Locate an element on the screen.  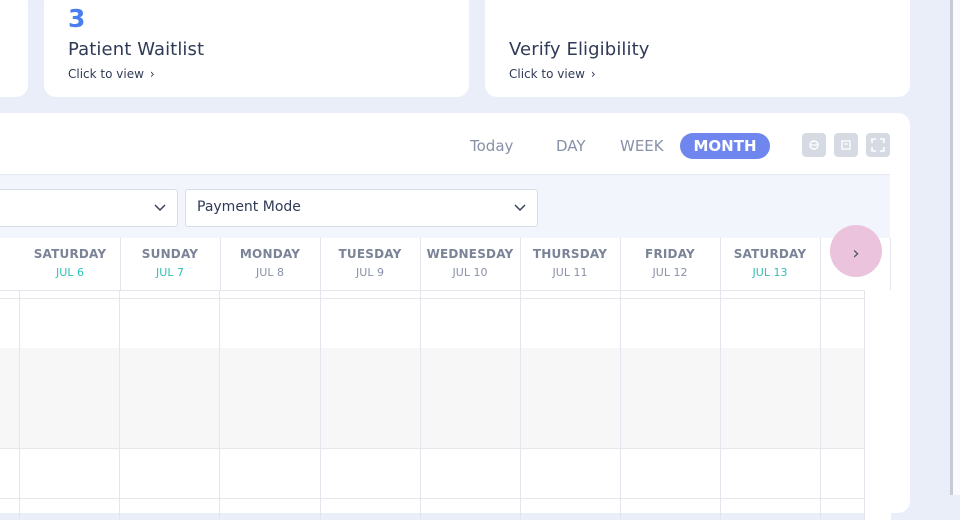
waitlist-view-link: Click to view › is located at coordinates (111, 74).